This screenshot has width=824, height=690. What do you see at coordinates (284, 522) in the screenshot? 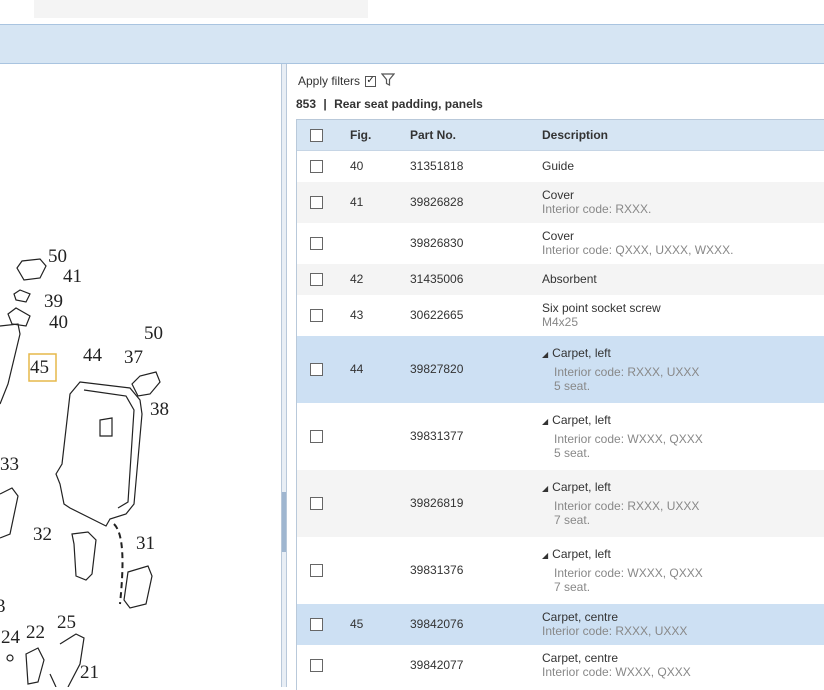
I see `splitter-handle` at bounding box center [284, 522].